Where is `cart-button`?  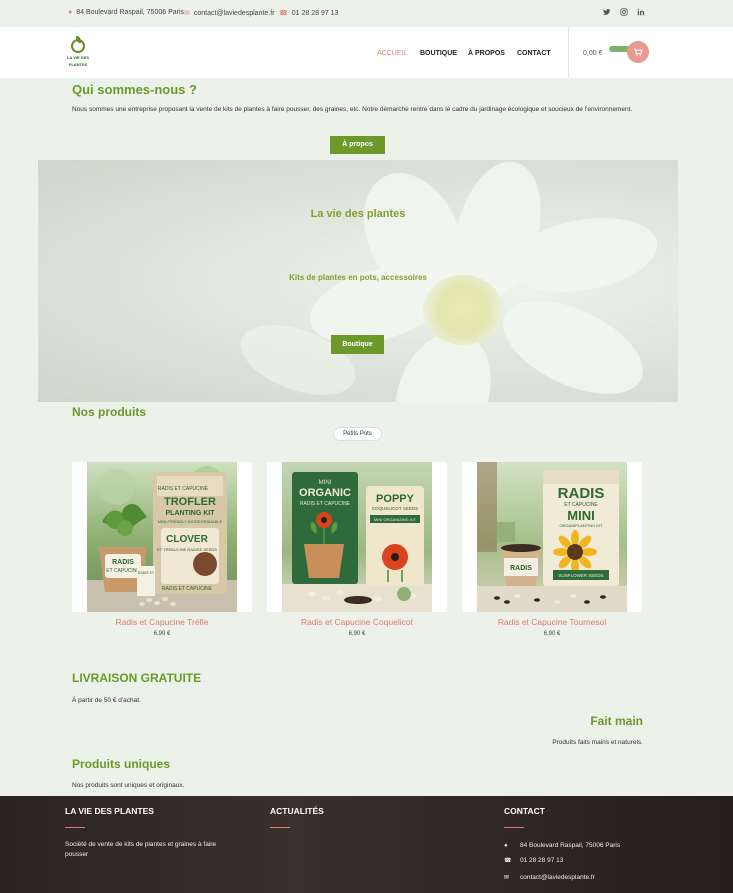 cart-button is located at coordinates (638, 52).